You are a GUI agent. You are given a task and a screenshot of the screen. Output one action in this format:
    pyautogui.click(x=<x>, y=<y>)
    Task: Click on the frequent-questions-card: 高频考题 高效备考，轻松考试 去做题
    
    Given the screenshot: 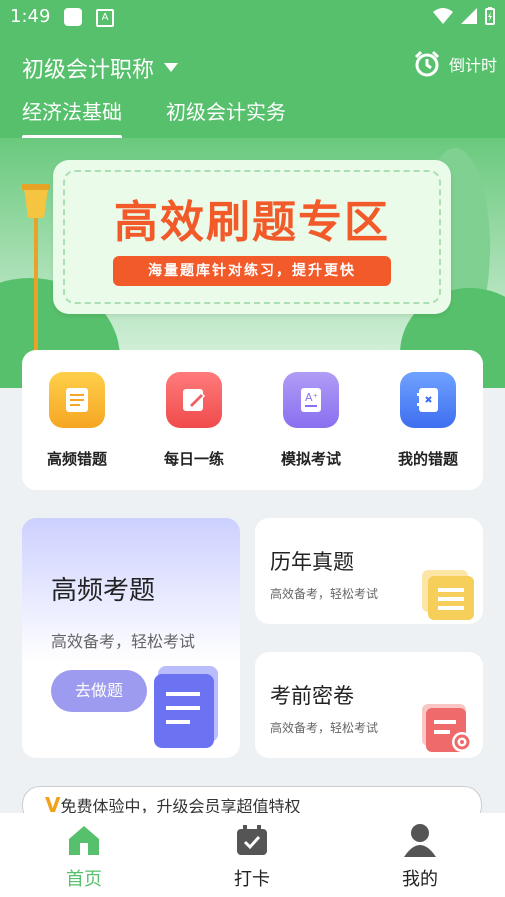 What is the action you would take?
    pyautogui.click(x=131, y=638)
    